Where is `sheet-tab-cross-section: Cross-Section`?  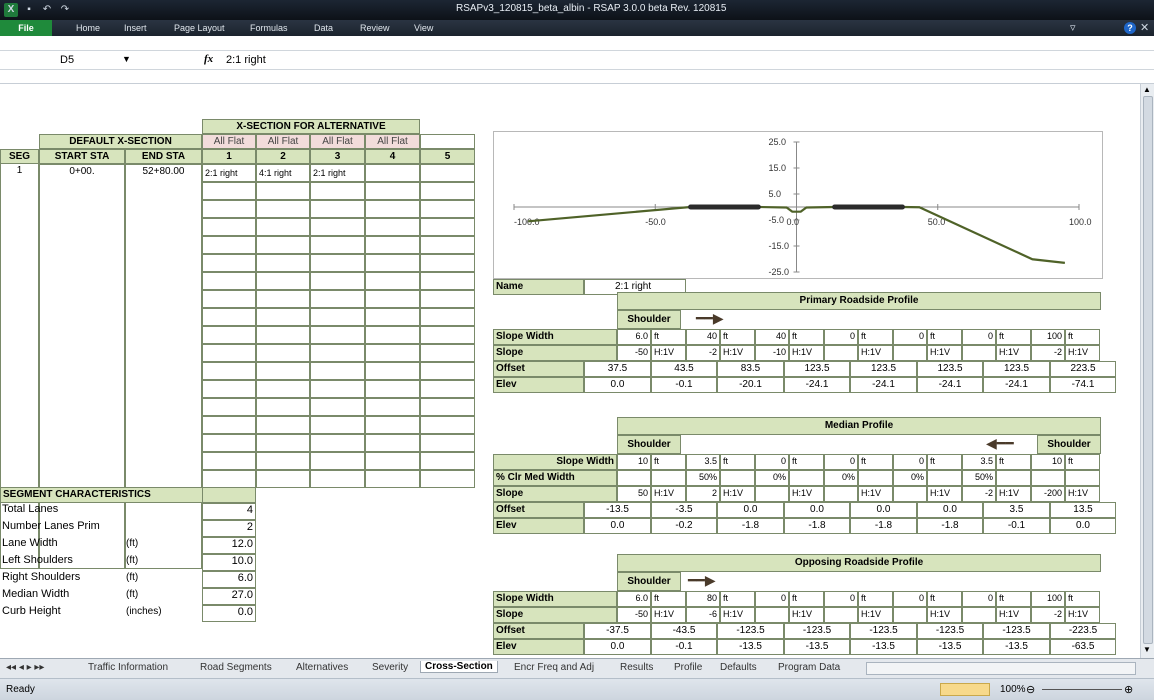 sheet-tab-cross-section: Cross-Section is located at coordinates (459, 667).